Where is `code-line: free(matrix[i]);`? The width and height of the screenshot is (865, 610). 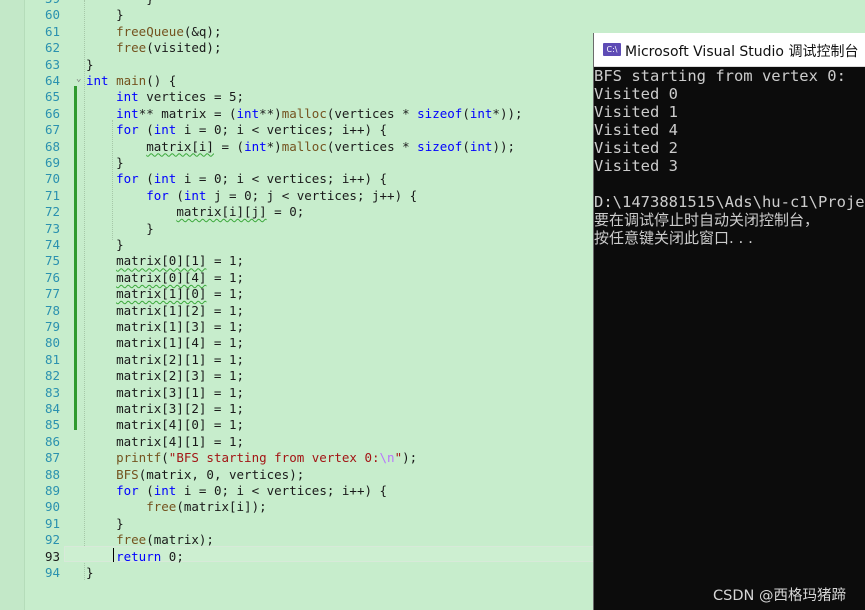 code-line: free(matrix[i]); is located at coordinates (176, 507).